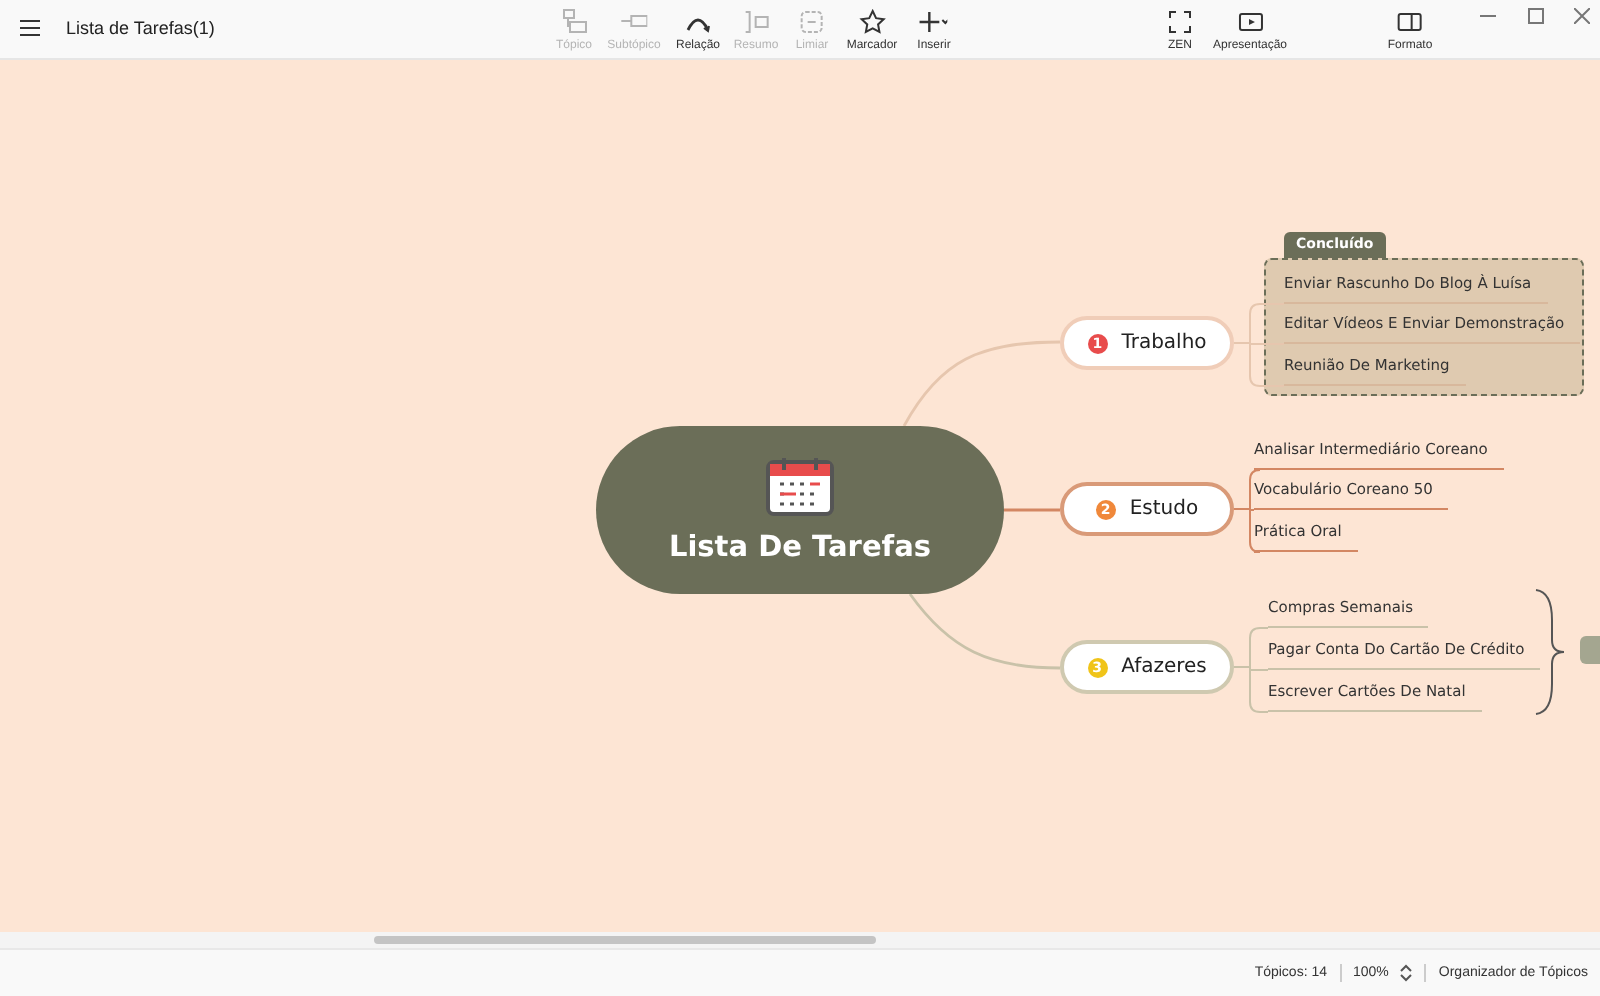 Image resolution: width=1600 pixels, height=996 pixels. What do you see at coordinates (140, 28) in the screenshot?
I see `window-title: Lista de Tarefas(1)` at bounding box center [140, 28].